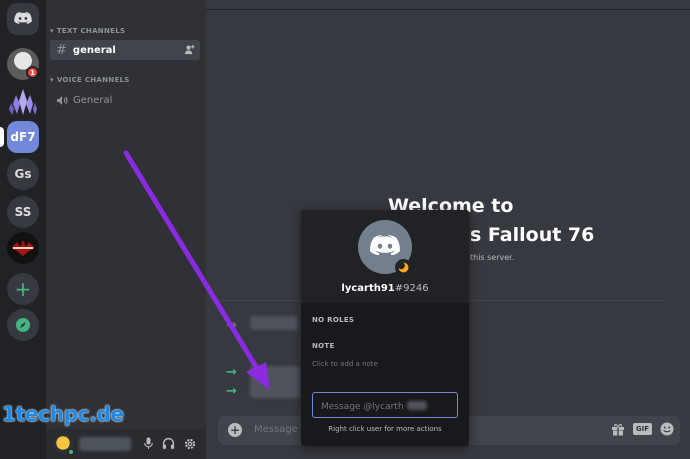 This screenshot has width=690, height=459. What do you see at coordinates (23, 137) in the screenshot?
I see `server-df7: dF7` at bounding box center [23, 137].